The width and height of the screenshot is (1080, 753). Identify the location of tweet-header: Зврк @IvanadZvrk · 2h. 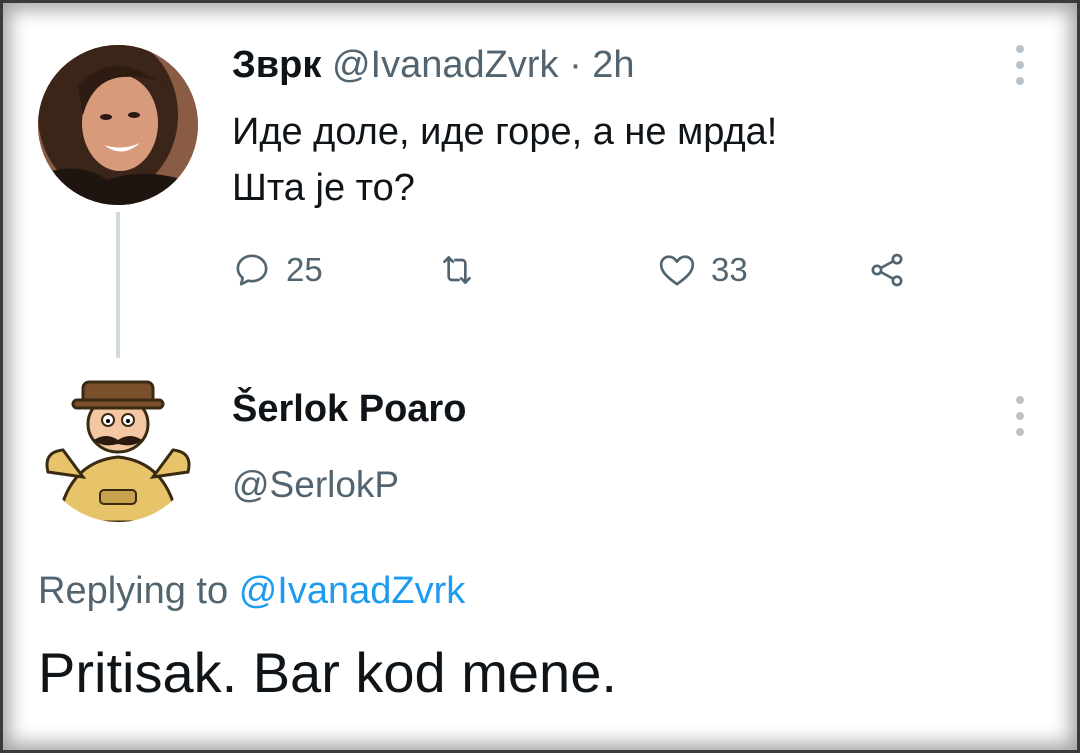
(433, 65).